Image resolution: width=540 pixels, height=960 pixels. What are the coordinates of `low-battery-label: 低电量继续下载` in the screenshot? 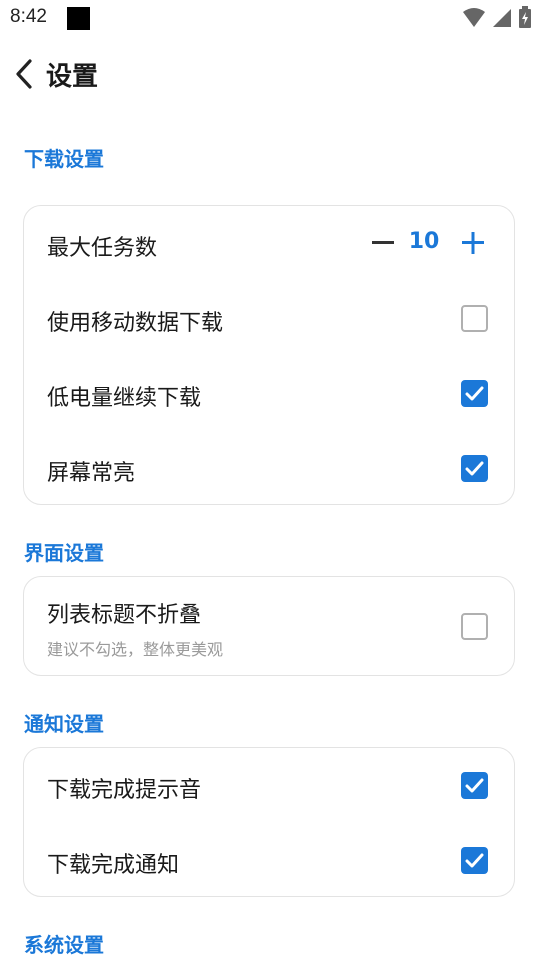 It's located at (124, 398).